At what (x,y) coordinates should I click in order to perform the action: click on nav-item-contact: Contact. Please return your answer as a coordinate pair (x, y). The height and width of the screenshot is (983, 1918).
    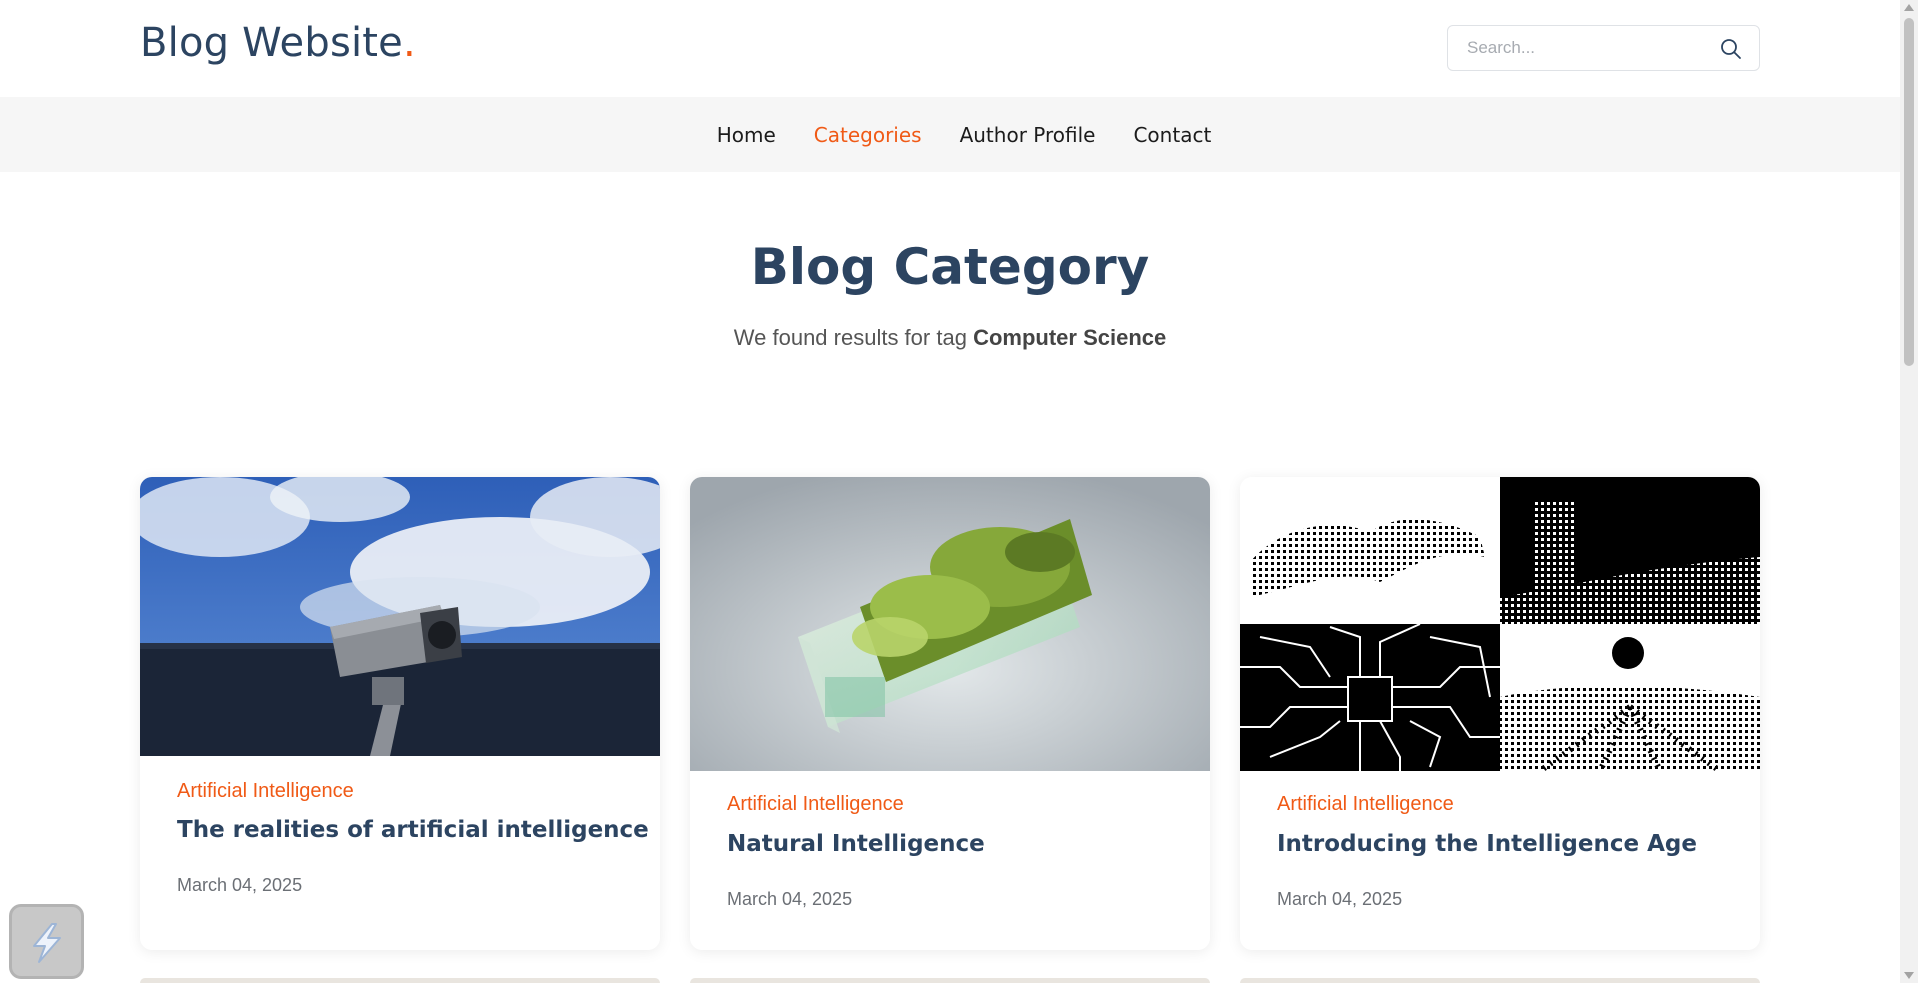
    Looking at the image, I should click on (1172, 135).